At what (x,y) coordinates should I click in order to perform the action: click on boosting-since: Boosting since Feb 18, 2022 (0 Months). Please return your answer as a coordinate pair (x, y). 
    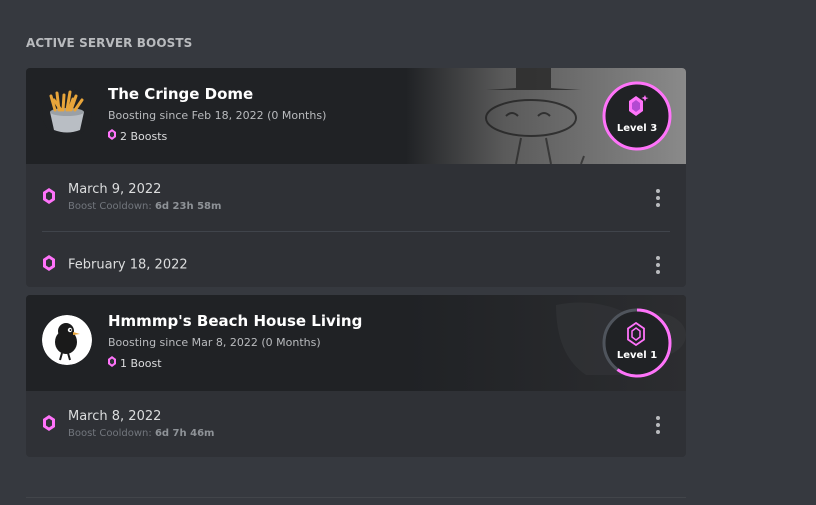
    Looking at the image, I should click on (217, 115).